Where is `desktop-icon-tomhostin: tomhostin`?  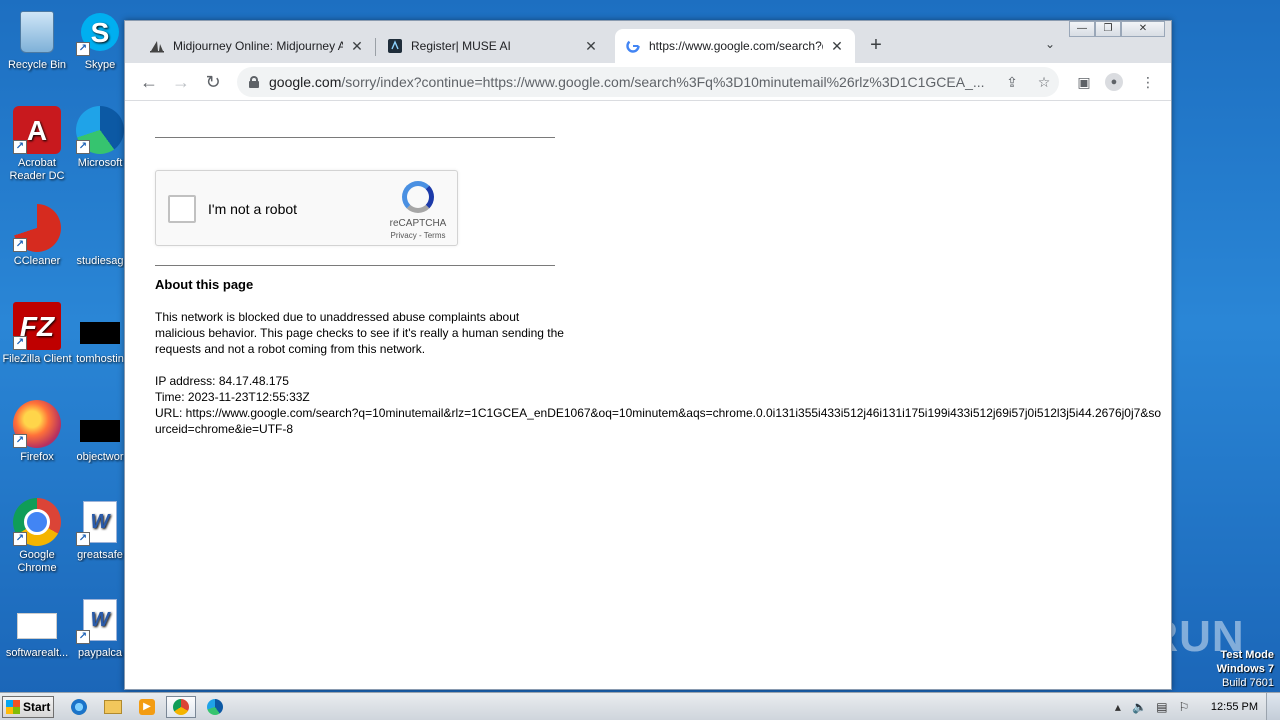 desktop-icon-tomhostin: tomhostin is located at coordinates (100, 334).